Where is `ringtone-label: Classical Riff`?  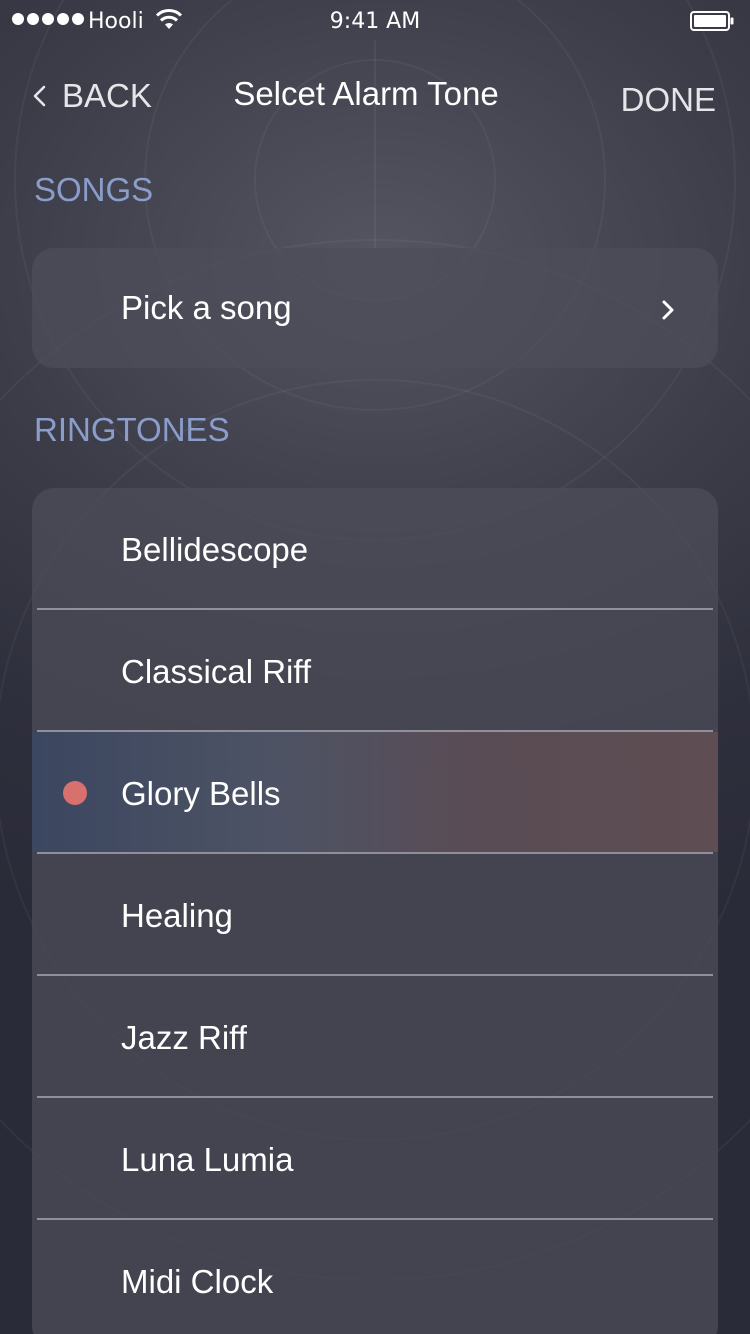 ringtone-label: Classical Riff is located at coordinates (216, 671).